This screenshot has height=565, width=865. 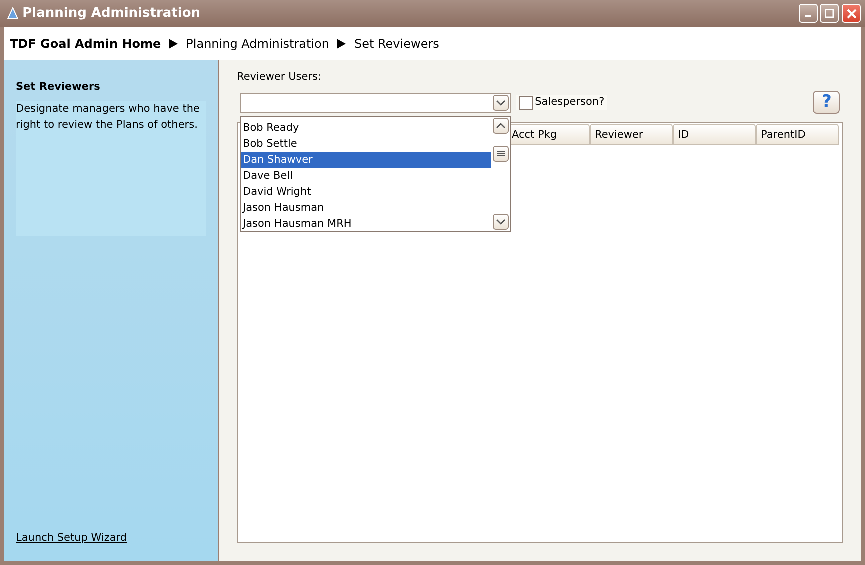 I want to click on dropdown-option: Bob Settle, so click(x=366, y=144).